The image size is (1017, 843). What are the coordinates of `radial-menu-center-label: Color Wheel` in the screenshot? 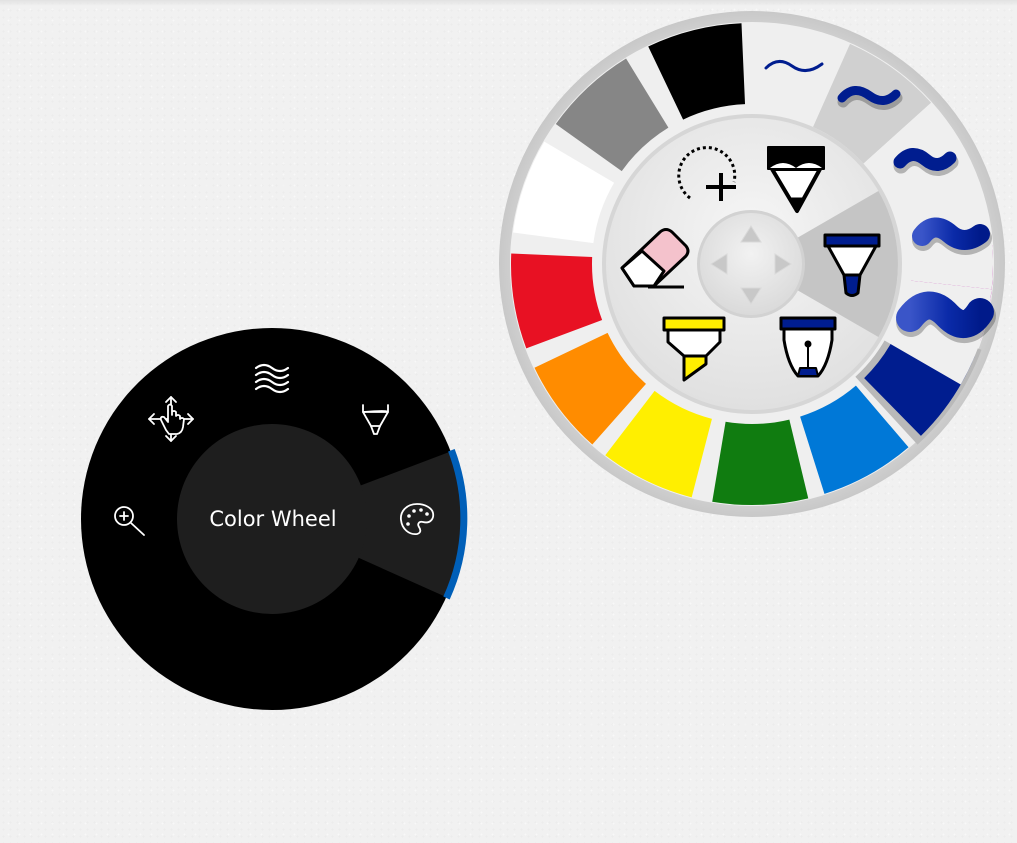 It's located at (272, 519).